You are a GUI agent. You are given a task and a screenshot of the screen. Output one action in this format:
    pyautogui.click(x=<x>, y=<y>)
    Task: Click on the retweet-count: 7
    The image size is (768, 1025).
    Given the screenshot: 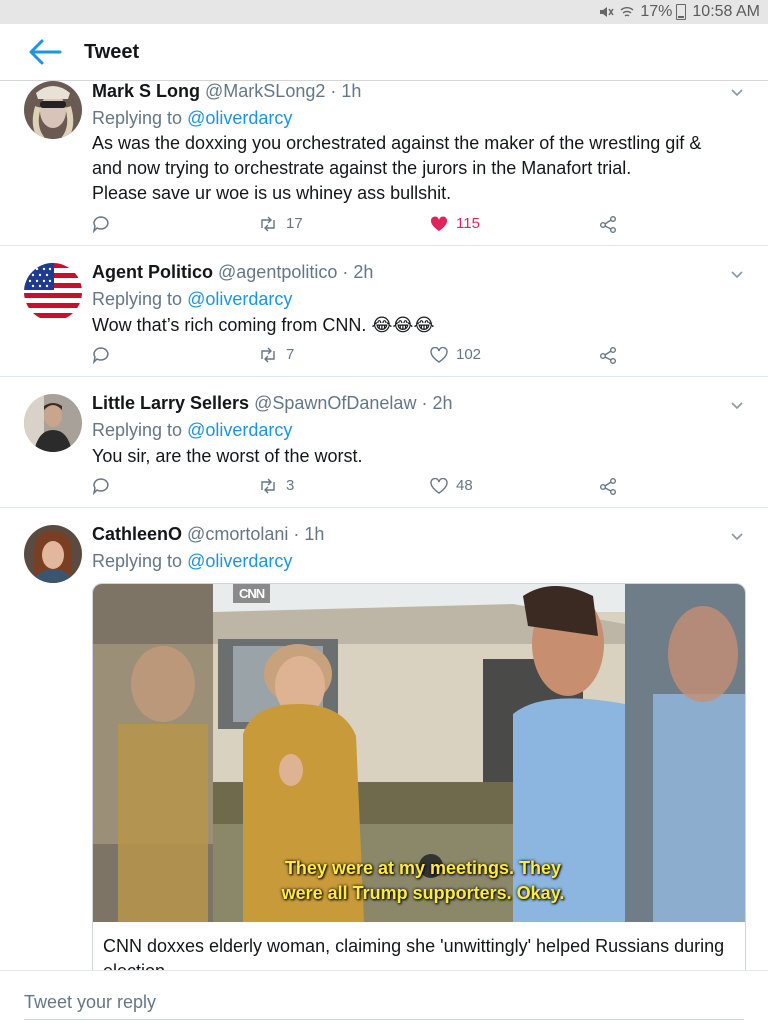 What is the action you would take?
    pyautogui.click(x=290, y=354)
    